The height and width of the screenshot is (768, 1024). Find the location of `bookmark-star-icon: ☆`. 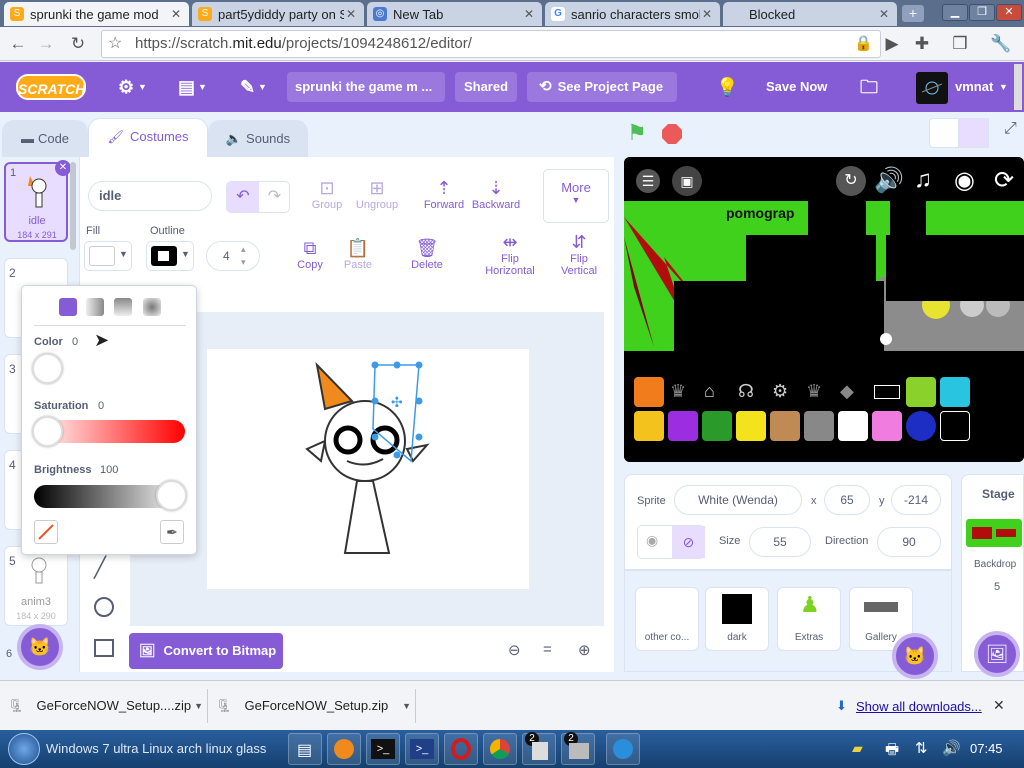

bookmark-star-icon: ☆ is located at coordinates (115, 44).